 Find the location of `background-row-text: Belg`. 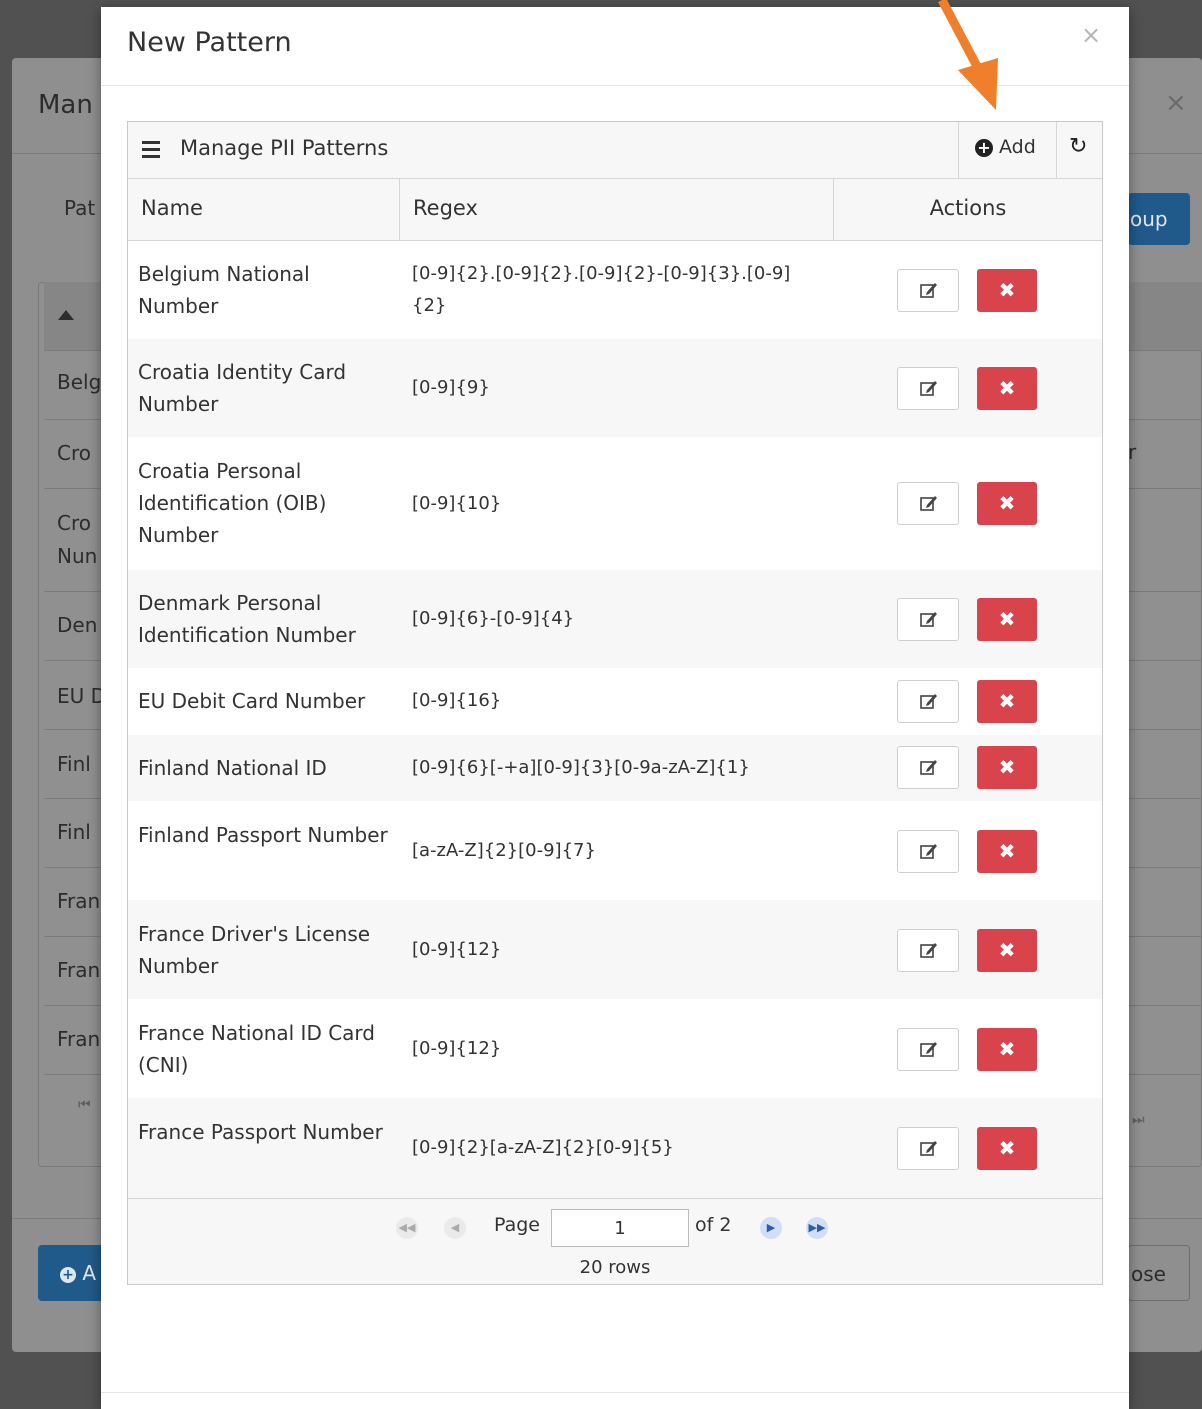

background-row-text: Belg is located at coordinates (79, 382).